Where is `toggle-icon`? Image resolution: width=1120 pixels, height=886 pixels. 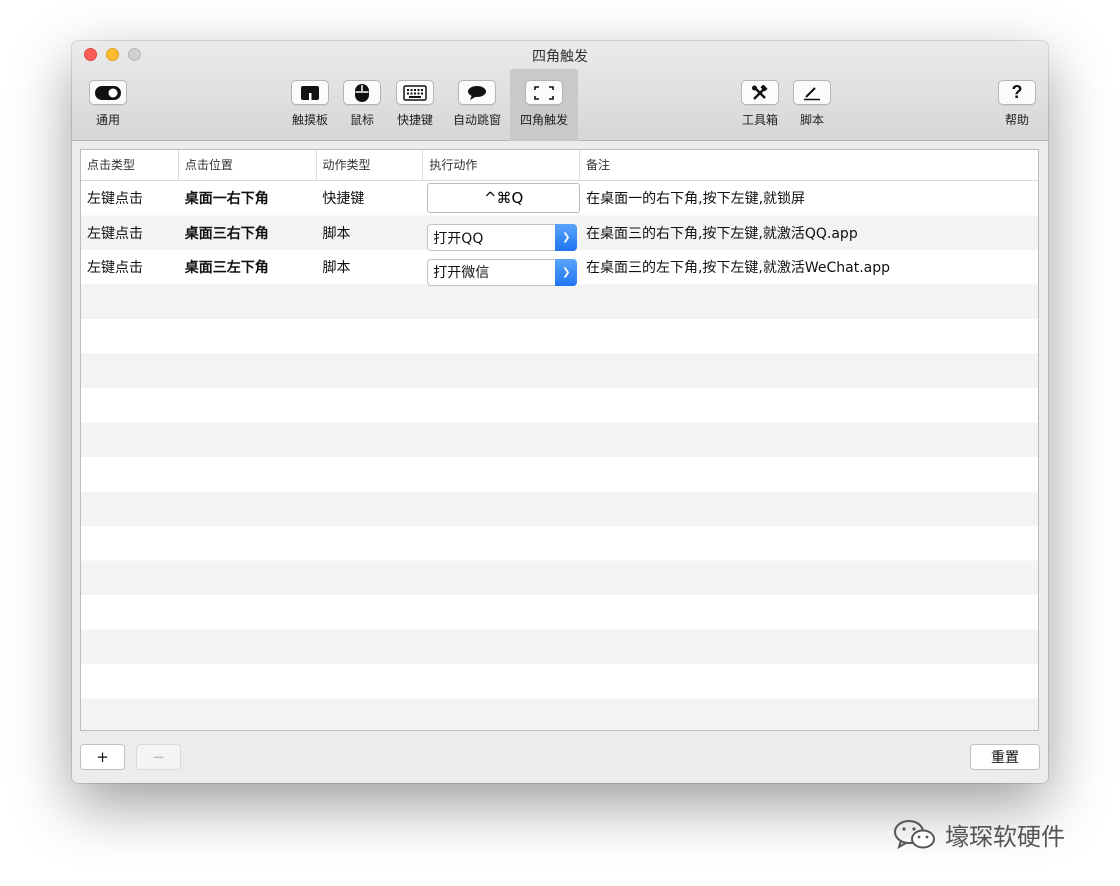 toggle-icon is located at coordinates (108, 92).